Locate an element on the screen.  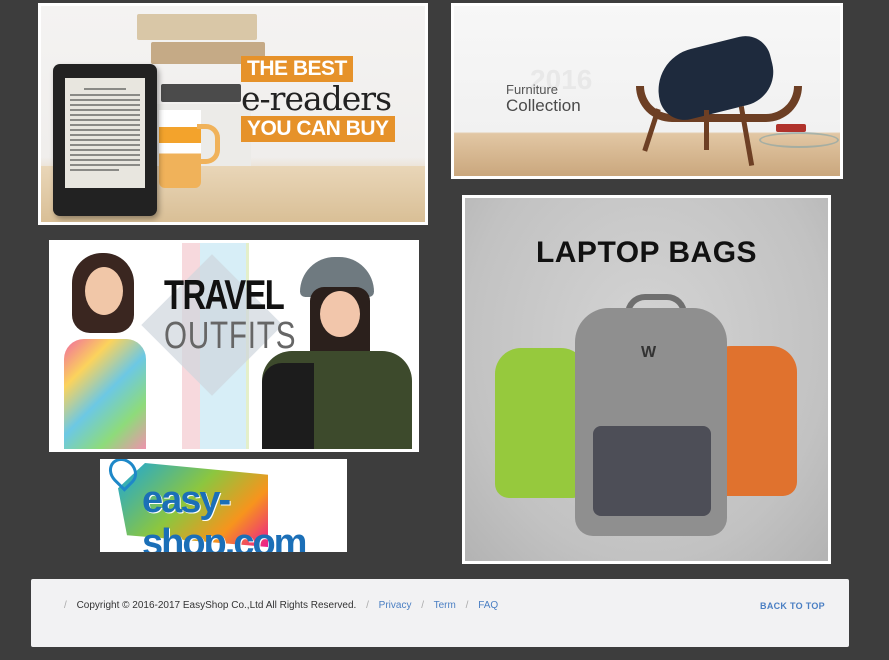
mug-handle is located at coordinates (208, 144).